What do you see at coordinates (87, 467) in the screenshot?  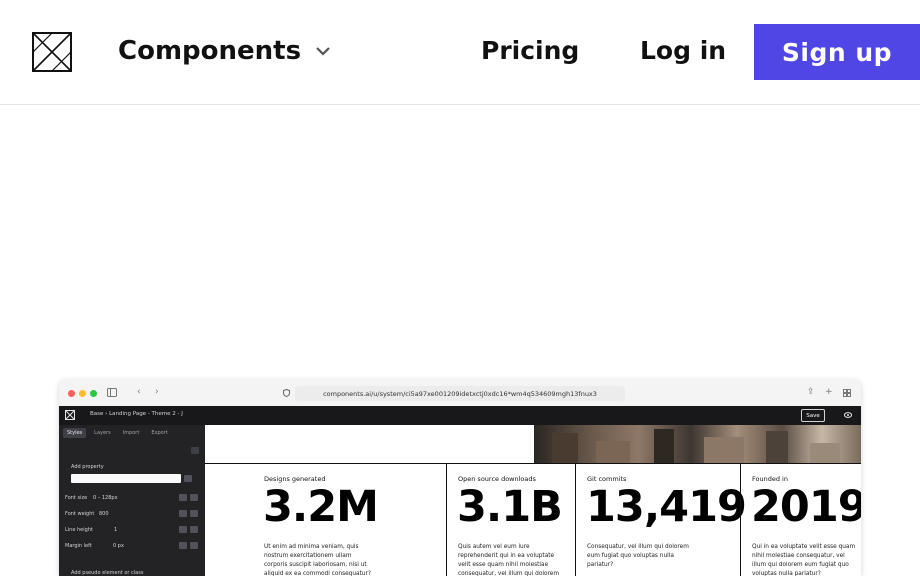 I see `add-property-label: Add property` at bounding box center [87, 467].